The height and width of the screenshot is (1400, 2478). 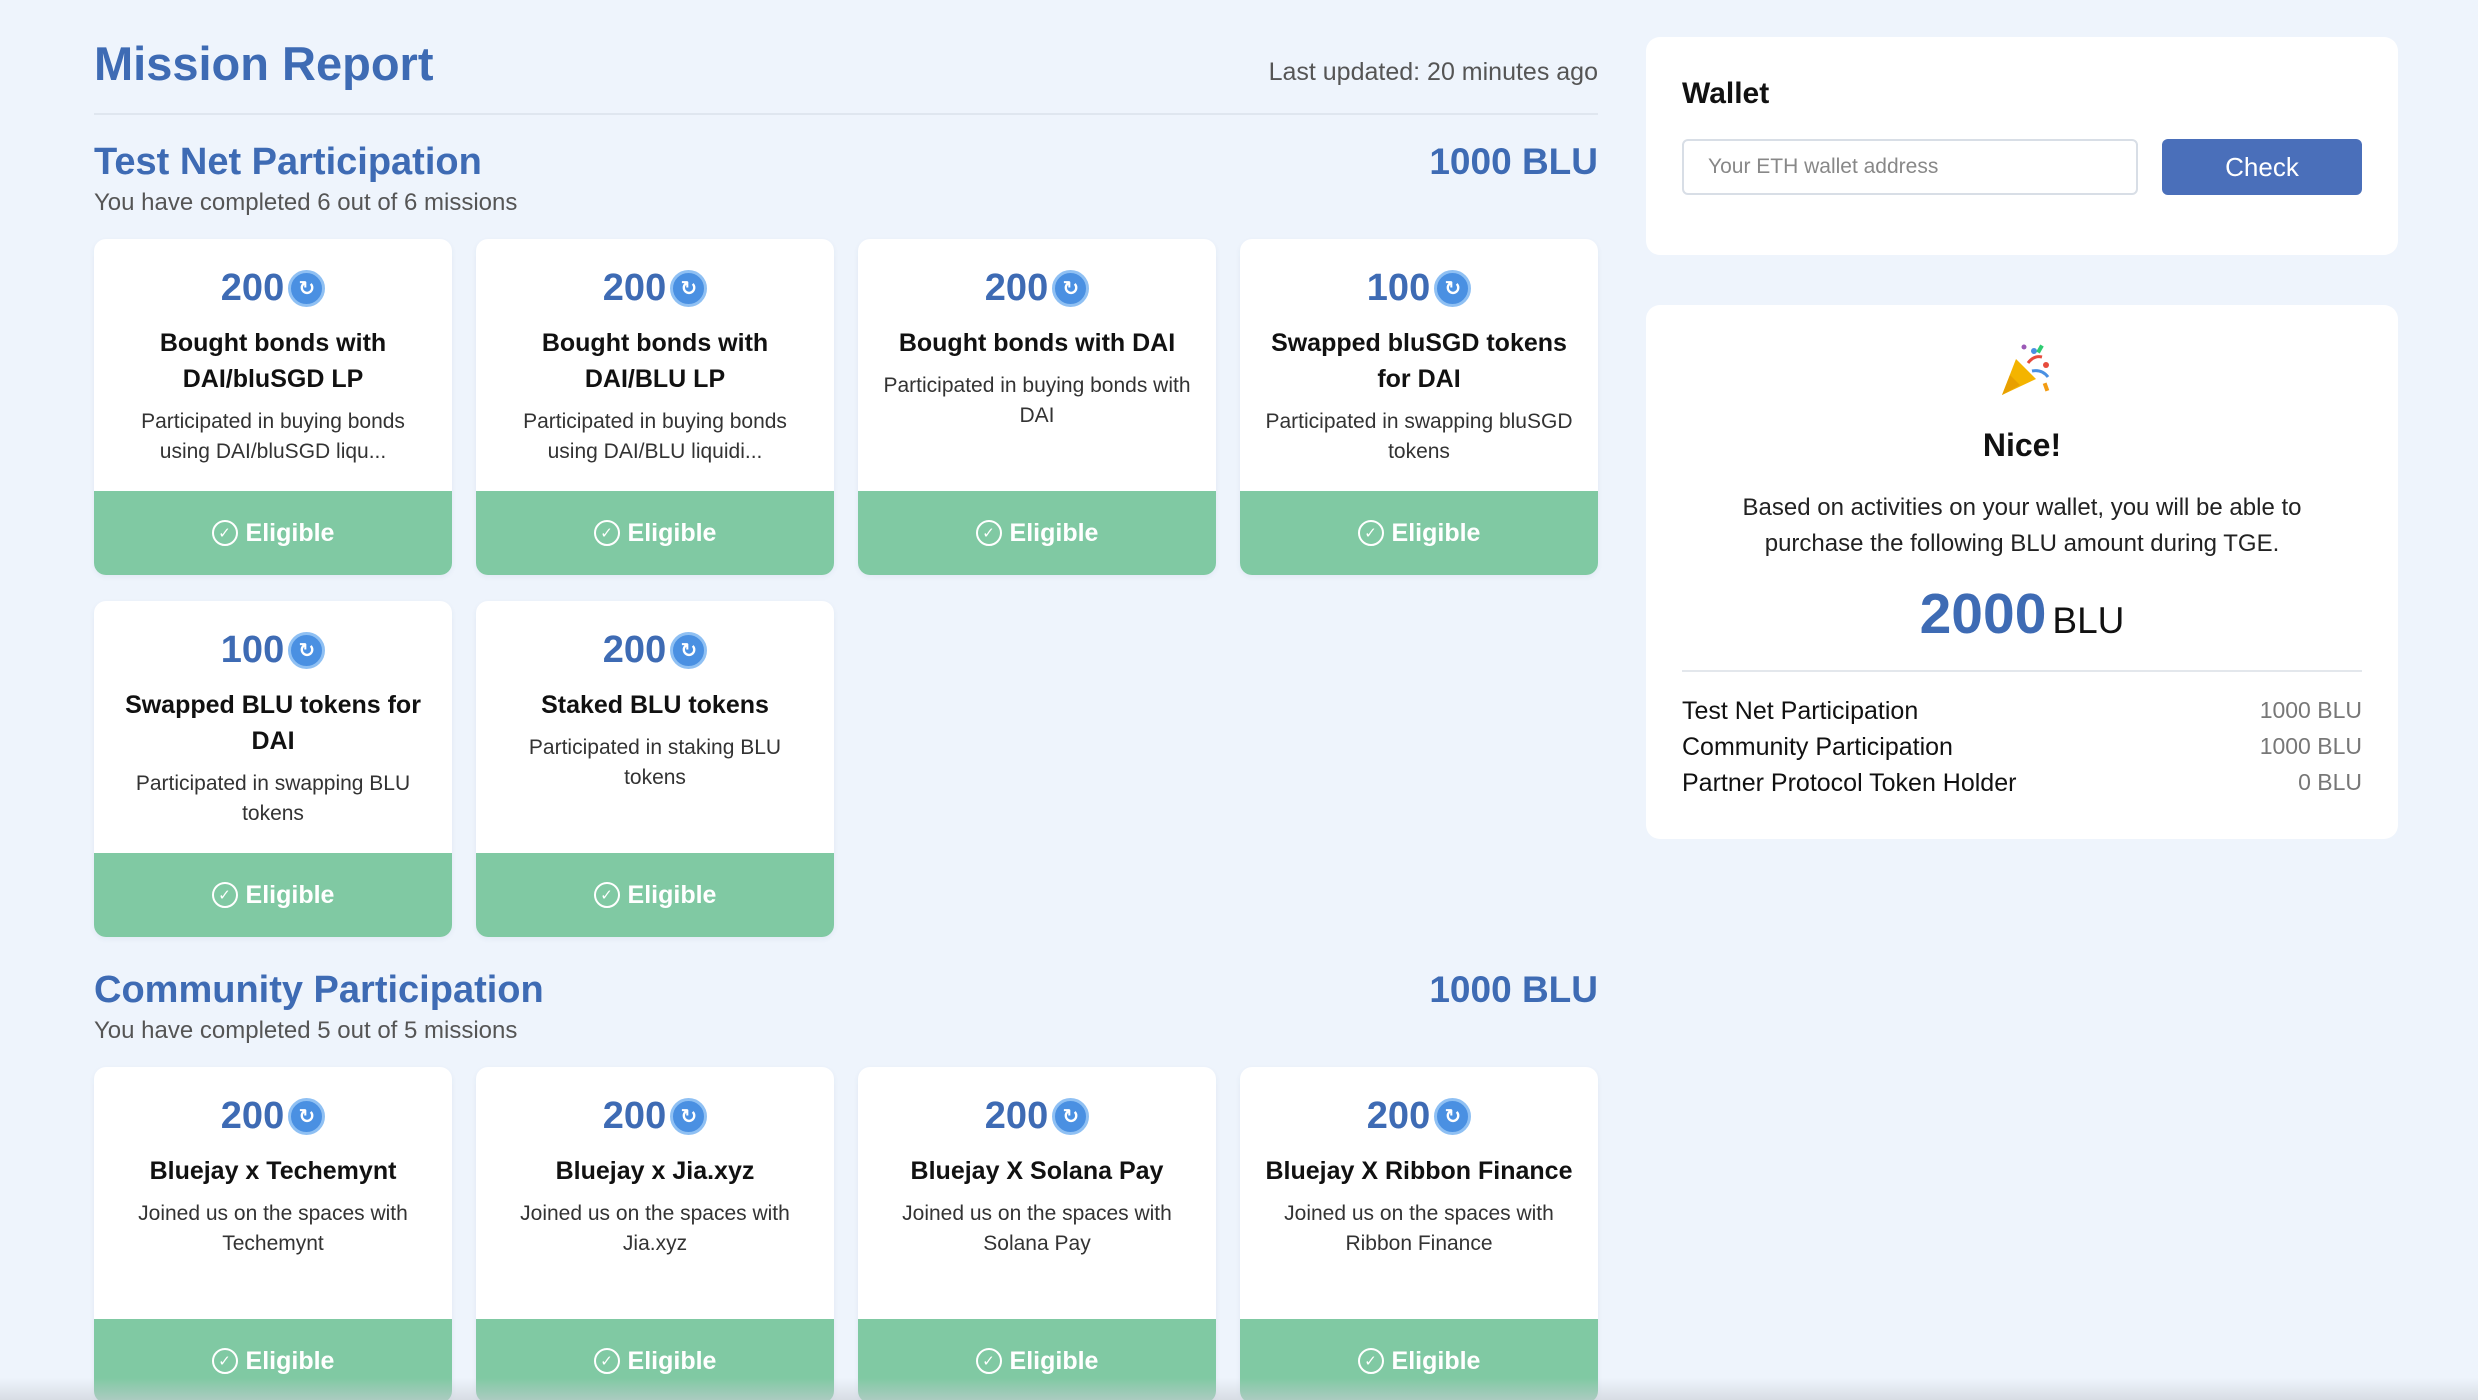 What do you see at coordinates (2310, 746) in the screenshot?
I see `breakdown-value: 1000 BLU` at bounding box center [2310, 746].